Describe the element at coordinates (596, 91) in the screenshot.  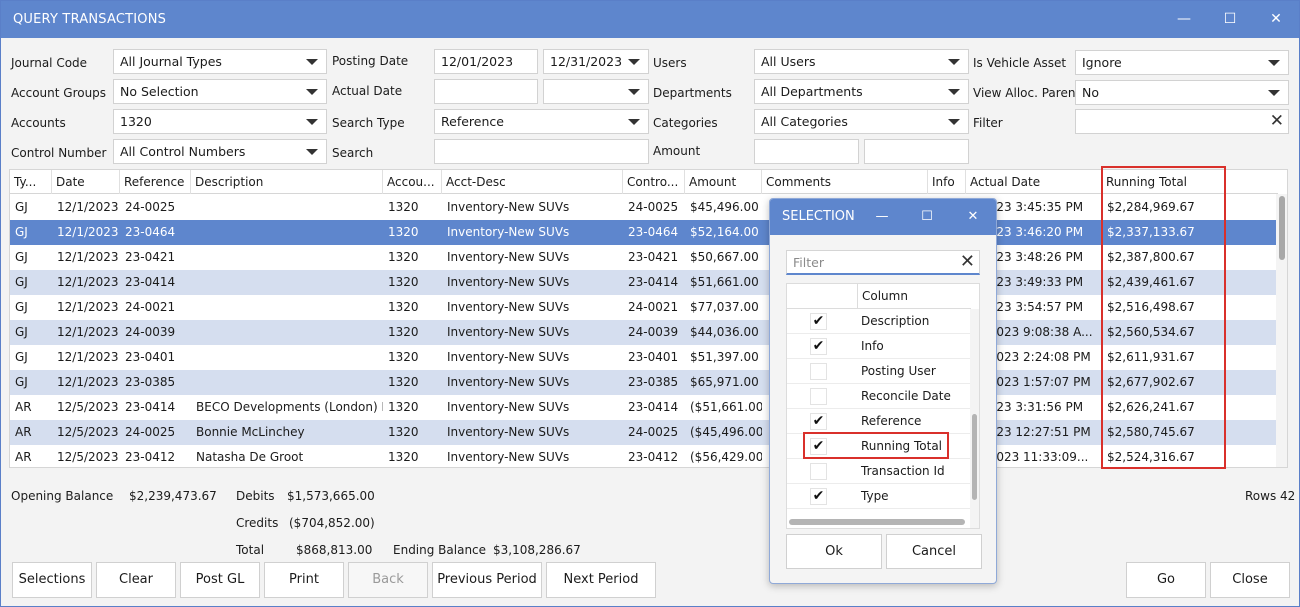
I see `actual-date-to-dropdown` at that location.